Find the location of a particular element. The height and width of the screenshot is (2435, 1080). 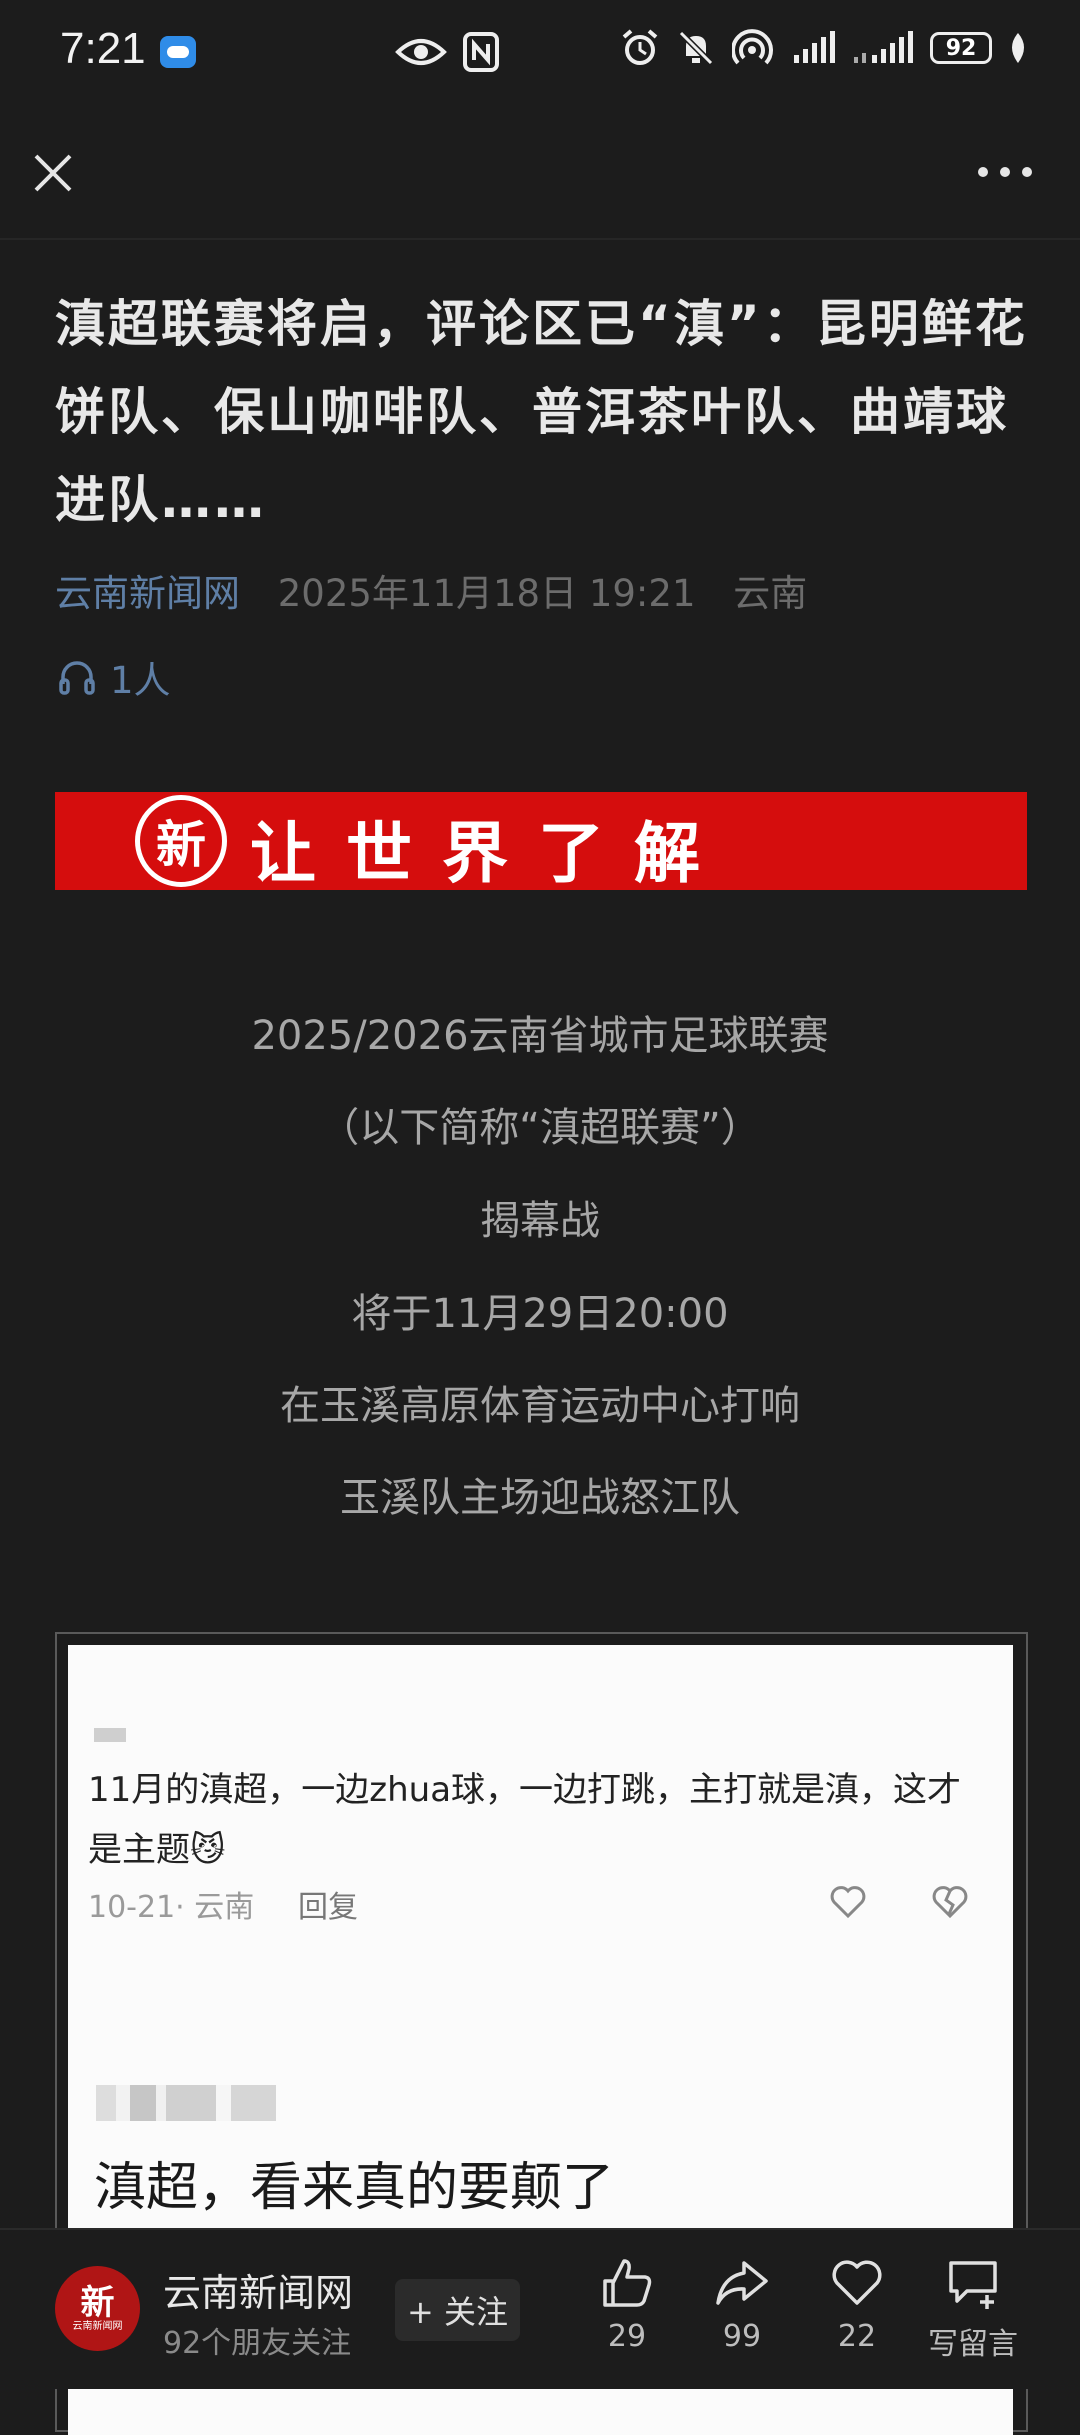

banner-slogan: 让世界了解 is located at coordinates (490, 853).